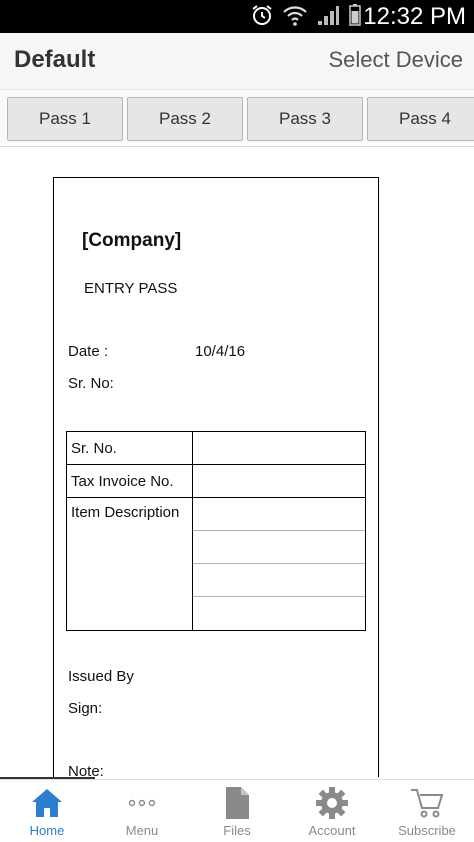  I want to click on select-device-button: Select Device, so click(395, 60).